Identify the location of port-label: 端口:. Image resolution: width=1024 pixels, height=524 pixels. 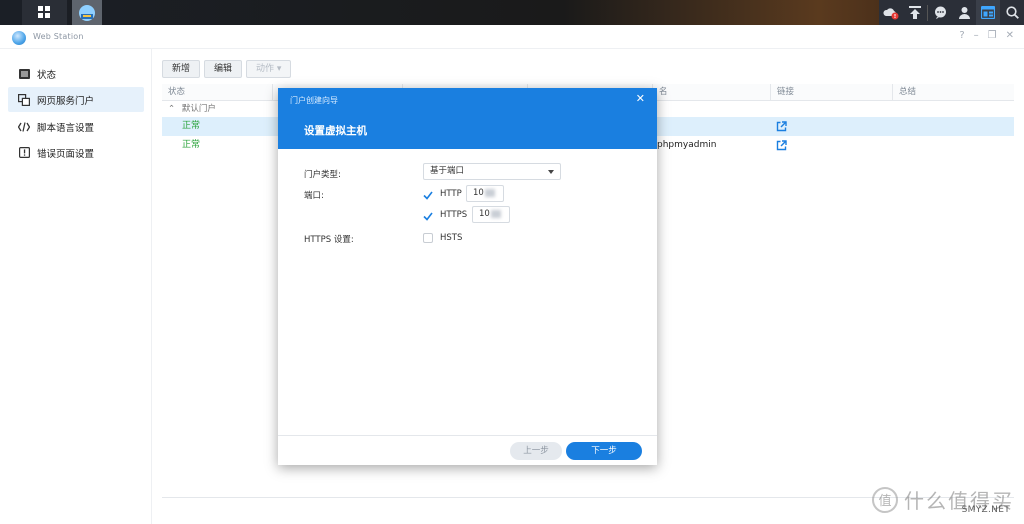
(314, 196).